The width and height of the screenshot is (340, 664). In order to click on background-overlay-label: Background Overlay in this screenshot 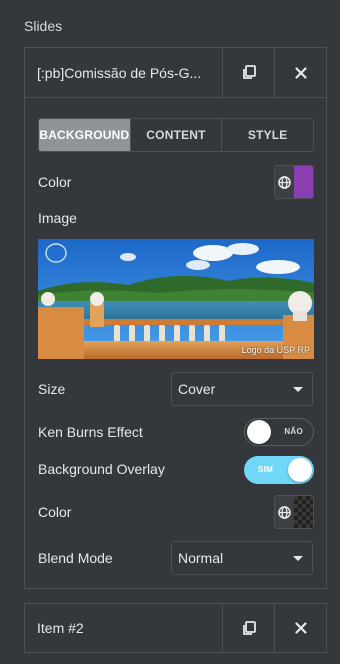, I will do `click(101, 469)`.